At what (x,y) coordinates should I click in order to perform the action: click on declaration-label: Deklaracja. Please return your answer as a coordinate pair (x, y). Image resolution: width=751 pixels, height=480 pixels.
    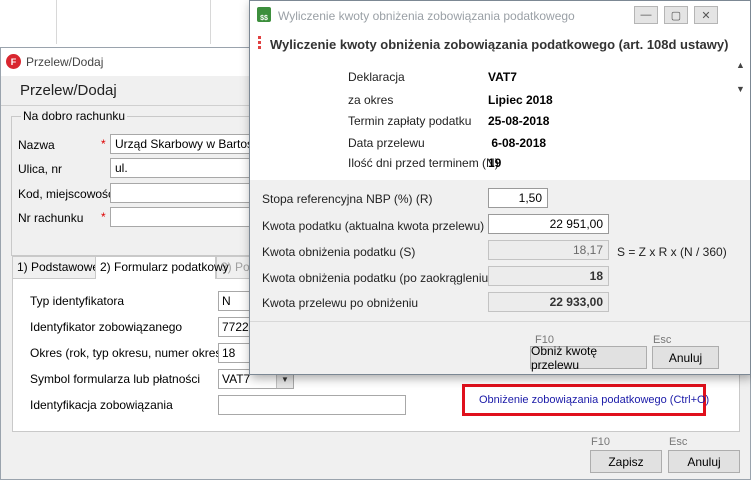
    Looking at the image, I should click on (376, 77).